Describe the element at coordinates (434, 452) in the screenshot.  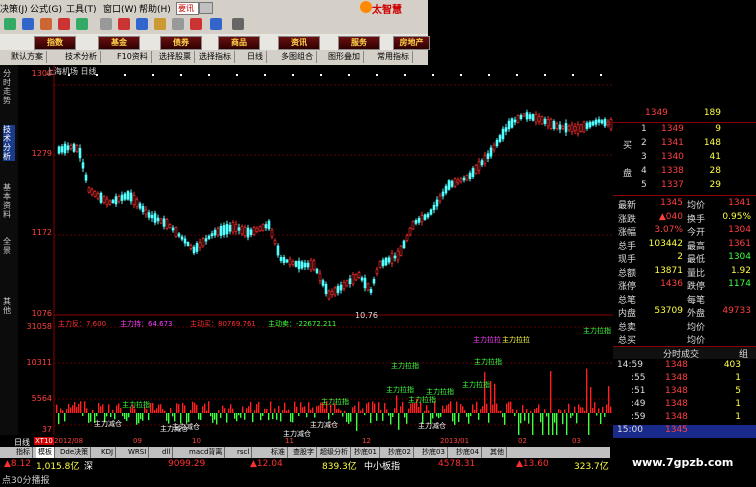
I see `indicator-tab: 抄底03` at that location.